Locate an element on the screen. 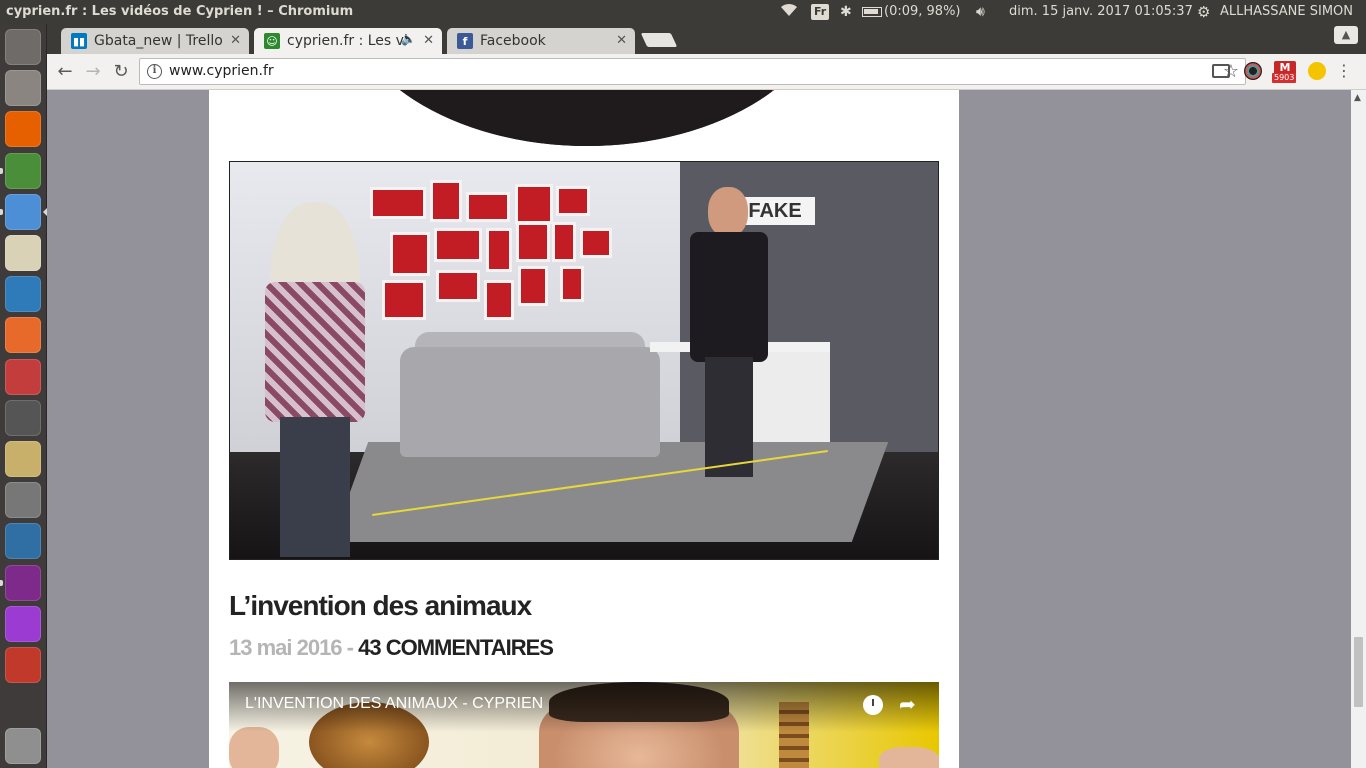  url-text: www.cyprien.fr is located at coordinates (221, 71).